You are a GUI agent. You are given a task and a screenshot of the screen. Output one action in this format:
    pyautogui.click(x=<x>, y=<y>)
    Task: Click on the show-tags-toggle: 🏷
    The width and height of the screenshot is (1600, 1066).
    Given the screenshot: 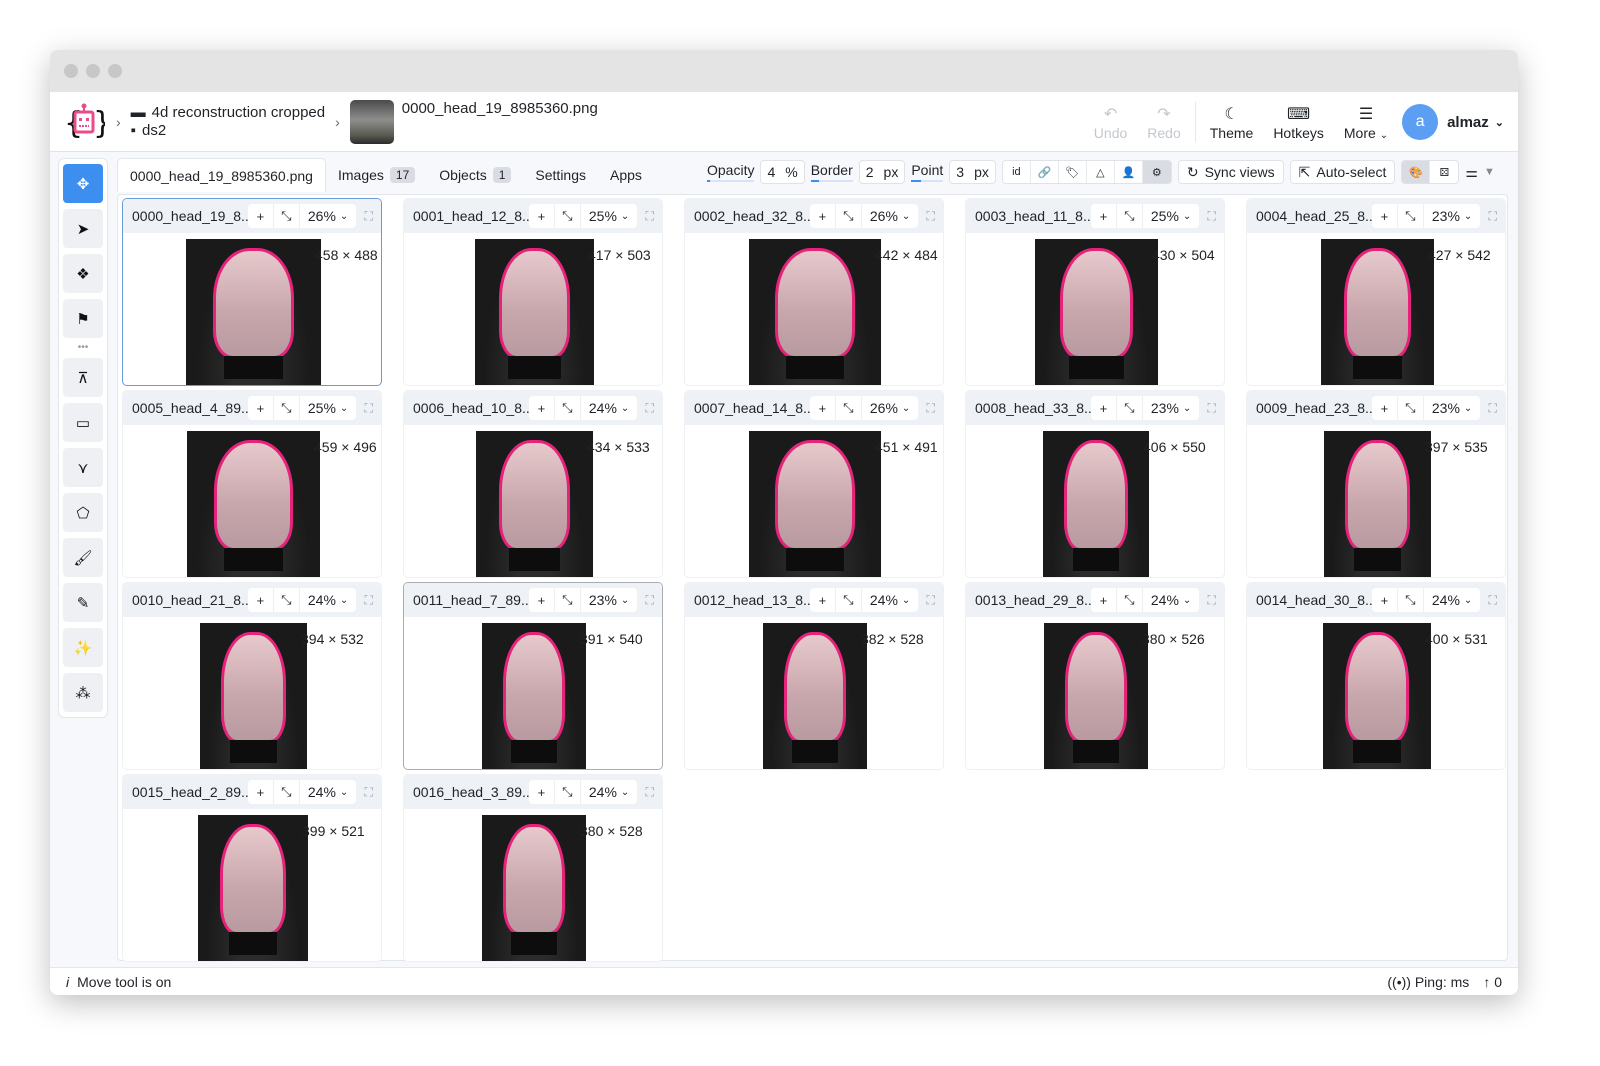 What is the action you would take?
    pyautogui.click(x=1073, y=172)
    